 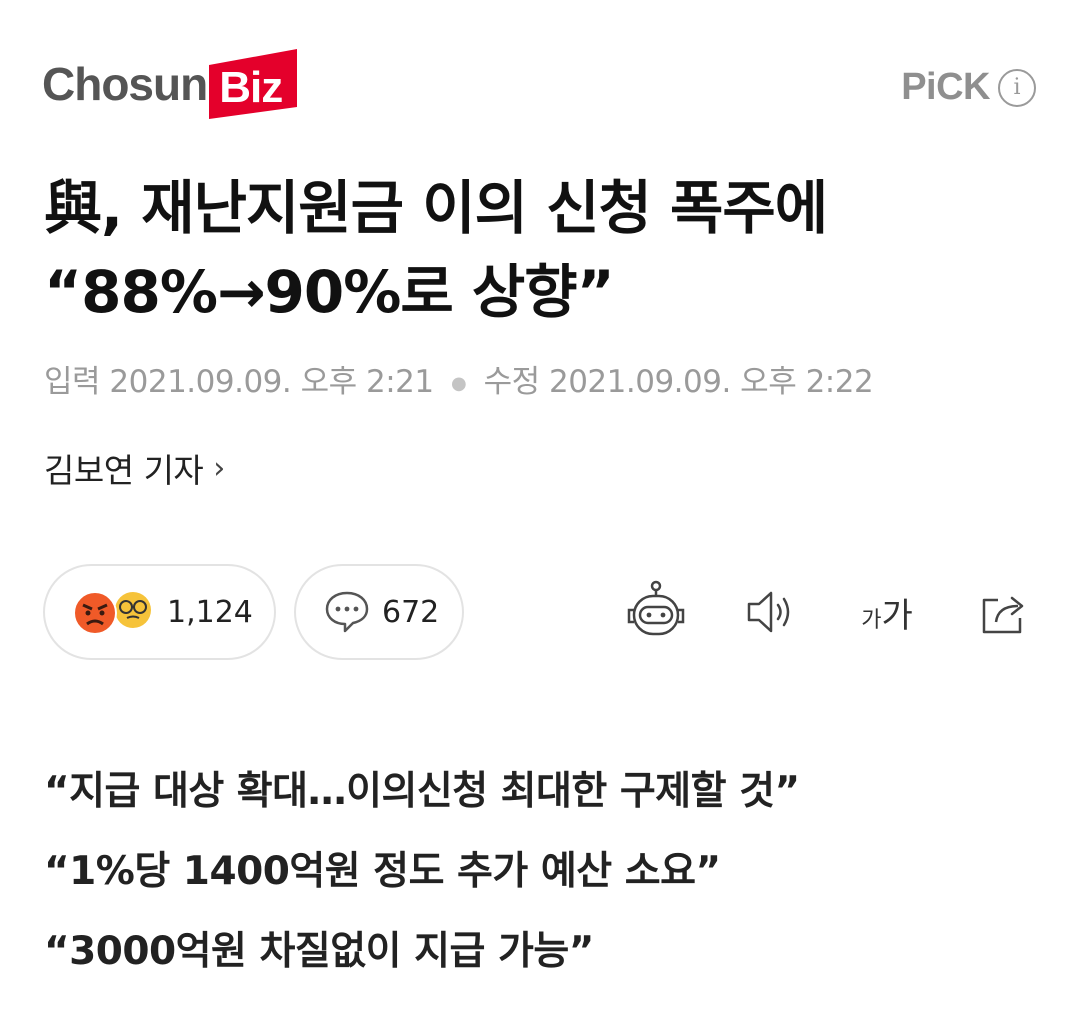 What do you see at coordinates (1017, 87) in the screenshot?
I see `info-icon: i` at bounding box center [1017, 87].